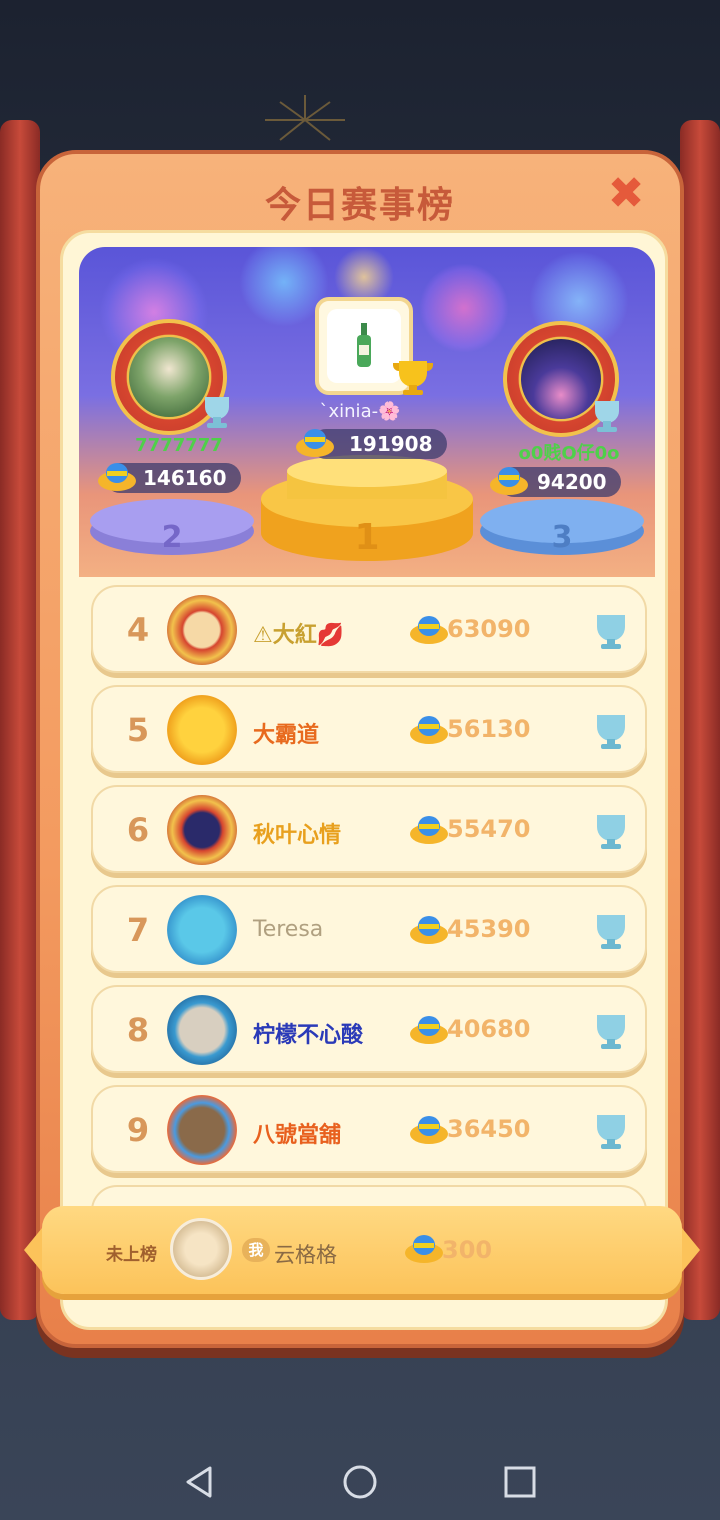 The image size is (720, 1520). I want to click on player-name: ⚠大紅💋, so click(299, 635).